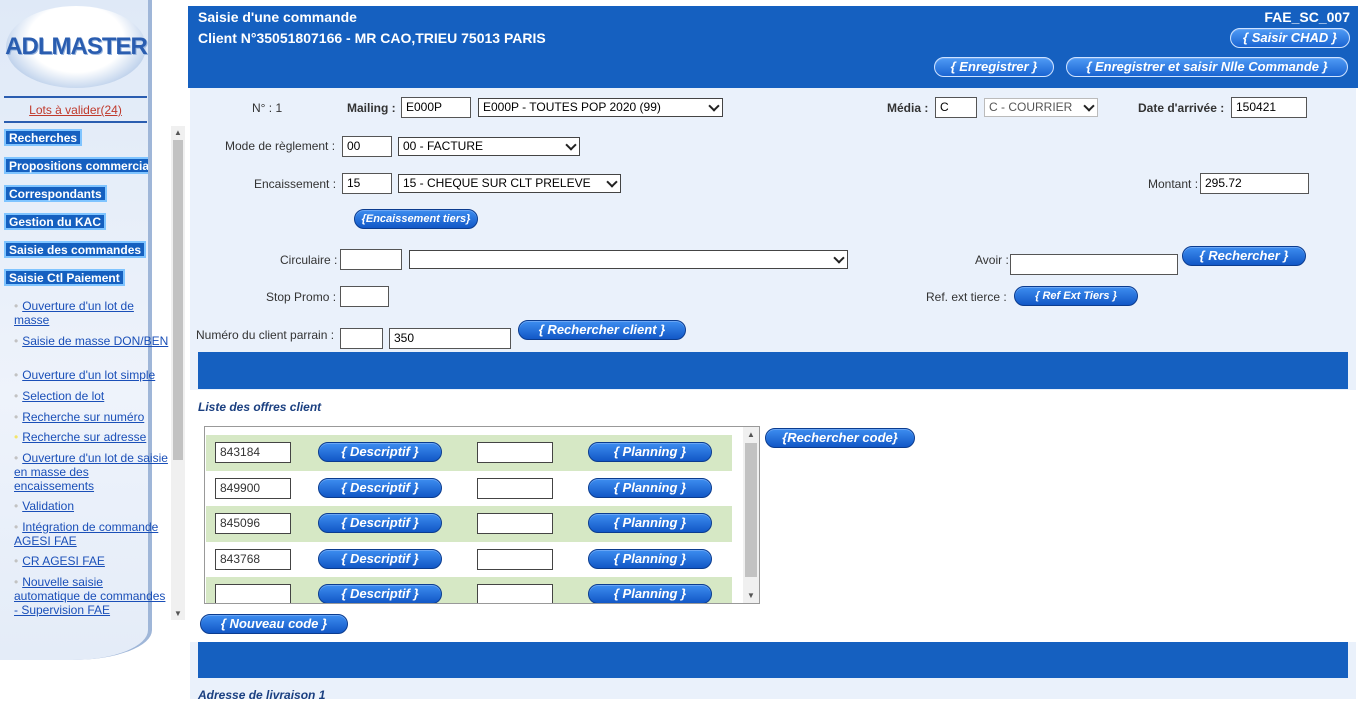  I want to click on sidebar-btn-recherches: Recherches, so click(43, 137).